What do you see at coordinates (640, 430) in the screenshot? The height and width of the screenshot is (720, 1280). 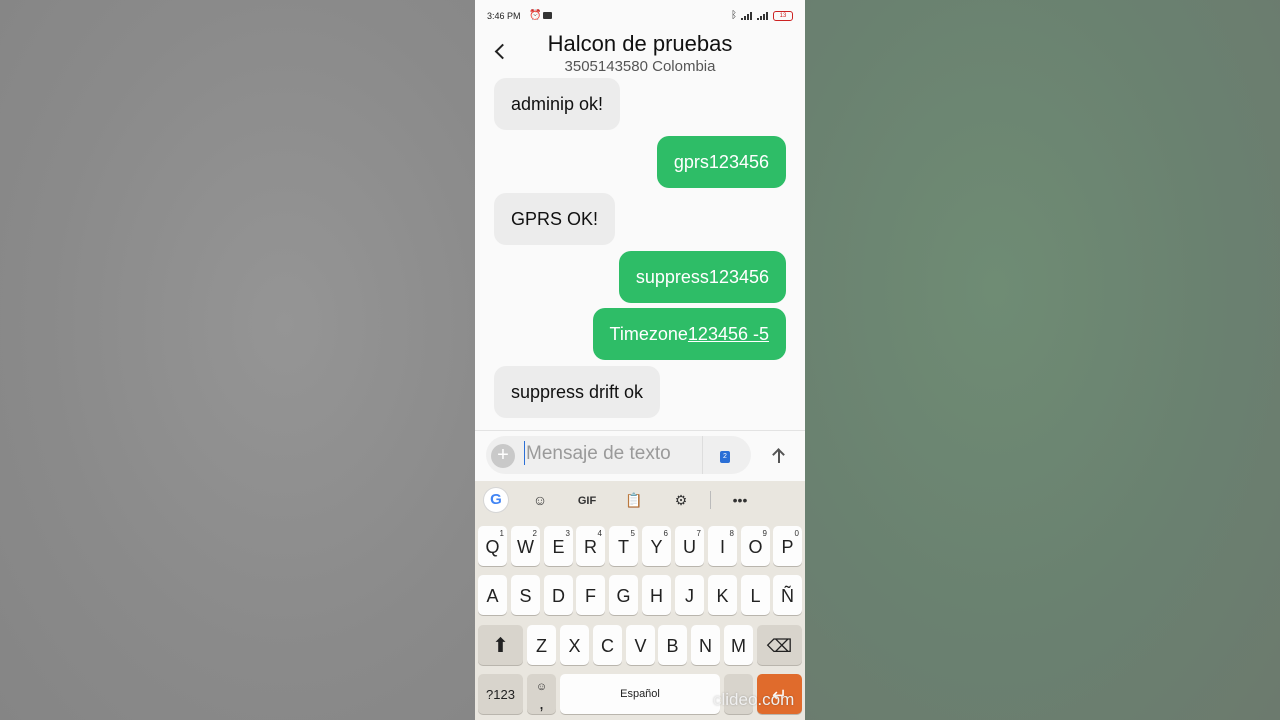 I see `composer-divider` at bounding box center [640, 430].